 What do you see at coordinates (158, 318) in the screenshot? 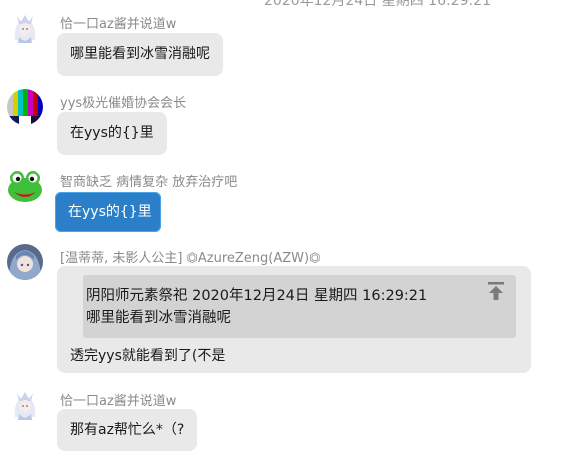
I see `quote-text: 哪里能看到冰雪消融呢` at bounding box center [158, 318].